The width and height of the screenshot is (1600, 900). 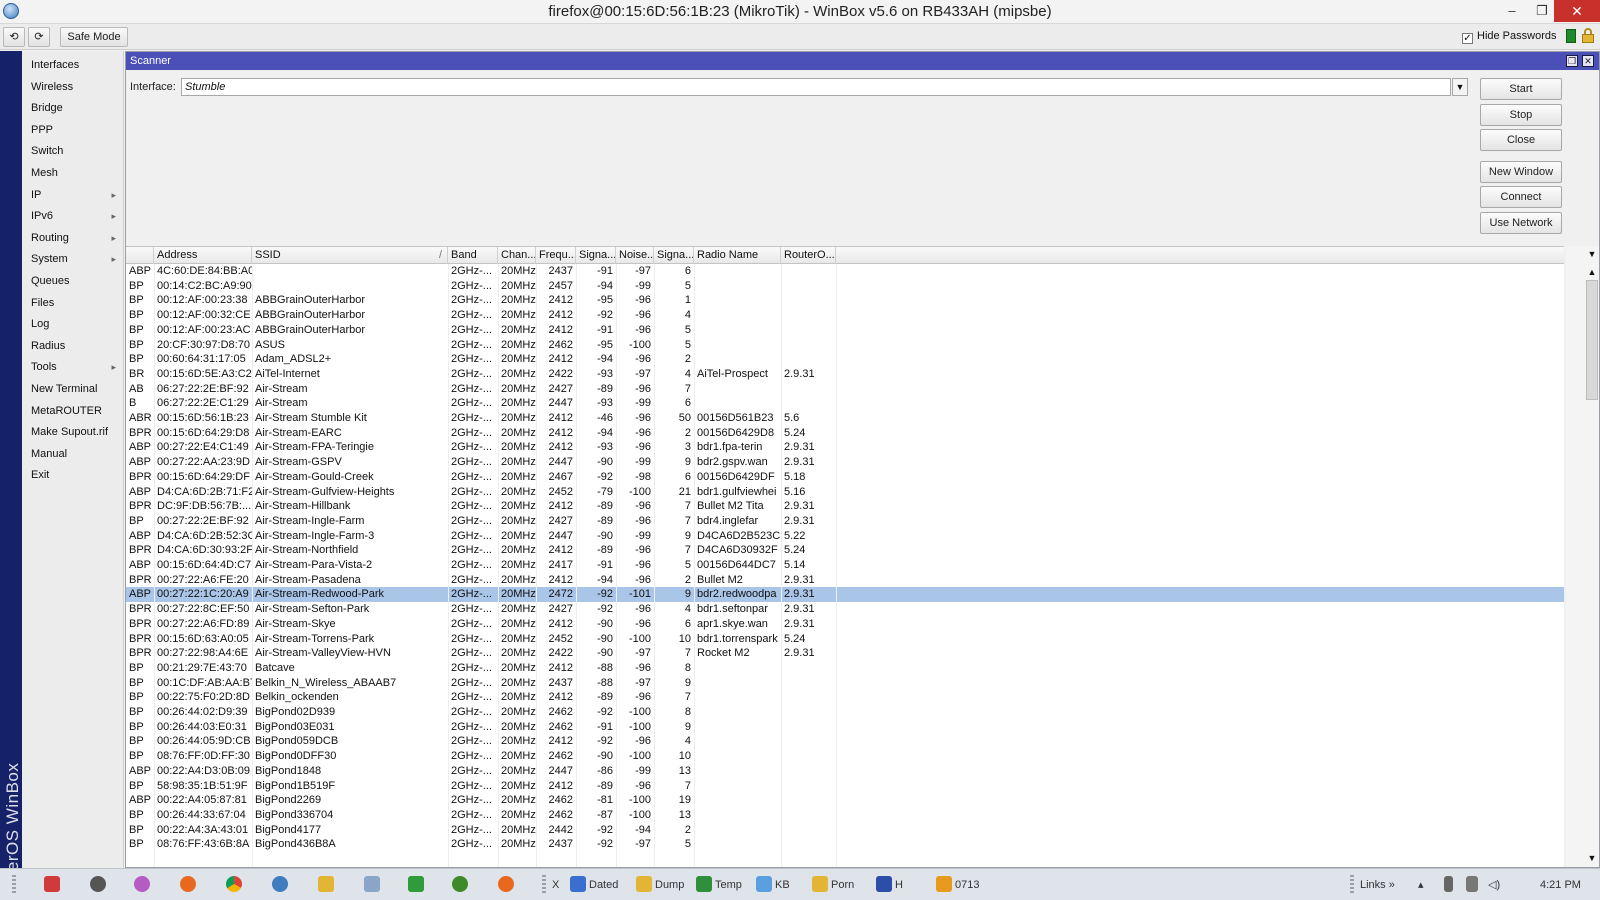 What do you see at coordinates (1592, 340) in the screenshot?
I see `scroll-thumb` at bounding box center [1592, 340].